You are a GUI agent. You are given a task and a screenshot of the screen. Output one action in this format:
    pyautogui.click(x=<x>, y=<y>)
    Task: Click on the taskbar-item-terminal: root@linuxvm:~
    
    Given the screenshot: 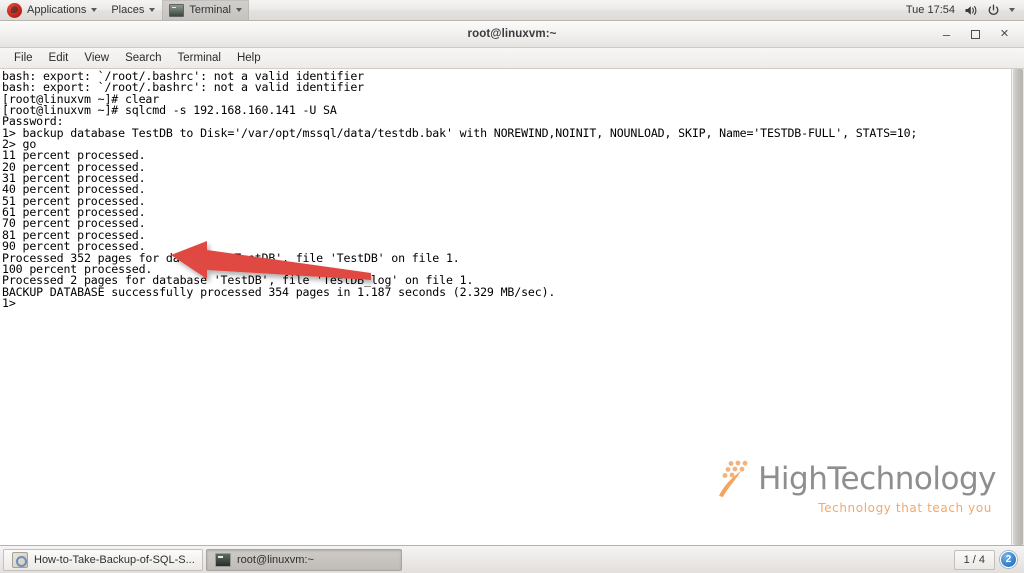 What is the action you would take?
    pyautogui.click(x=304, y=559)
    